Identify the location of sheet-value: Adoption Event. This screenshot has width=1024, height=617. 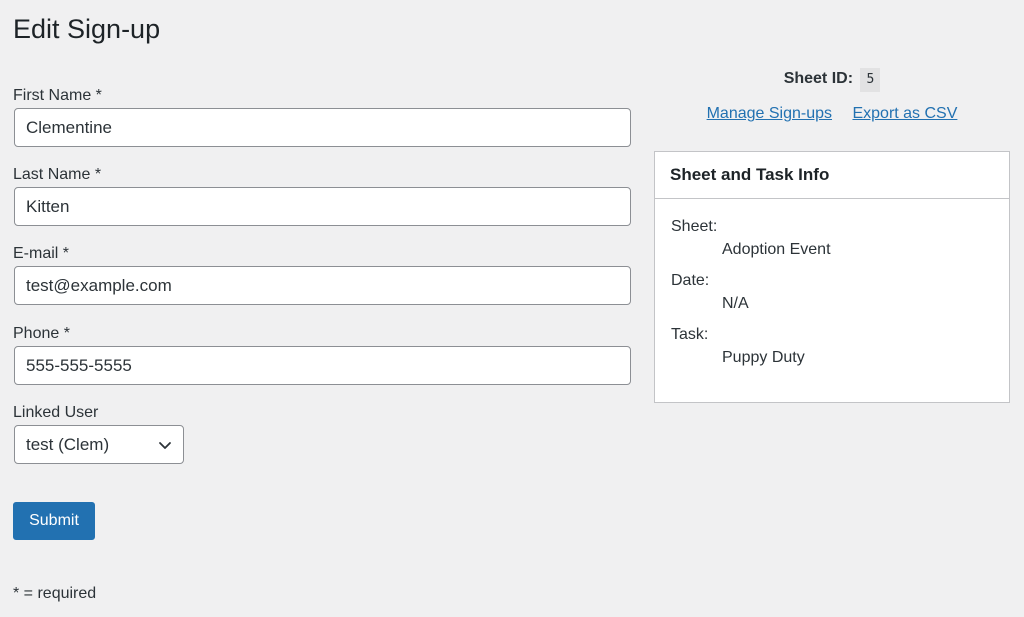
(776, 249).